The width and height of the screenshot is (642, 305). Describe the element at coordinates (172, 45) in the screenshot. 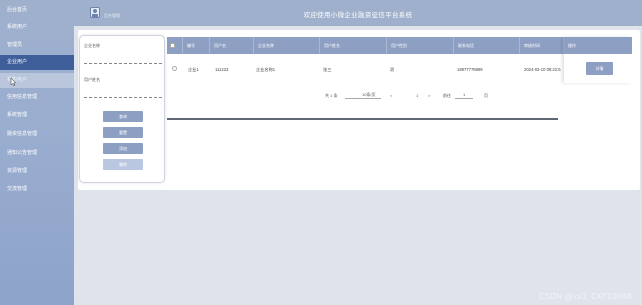

I see `select-all-checkbox` at that location.